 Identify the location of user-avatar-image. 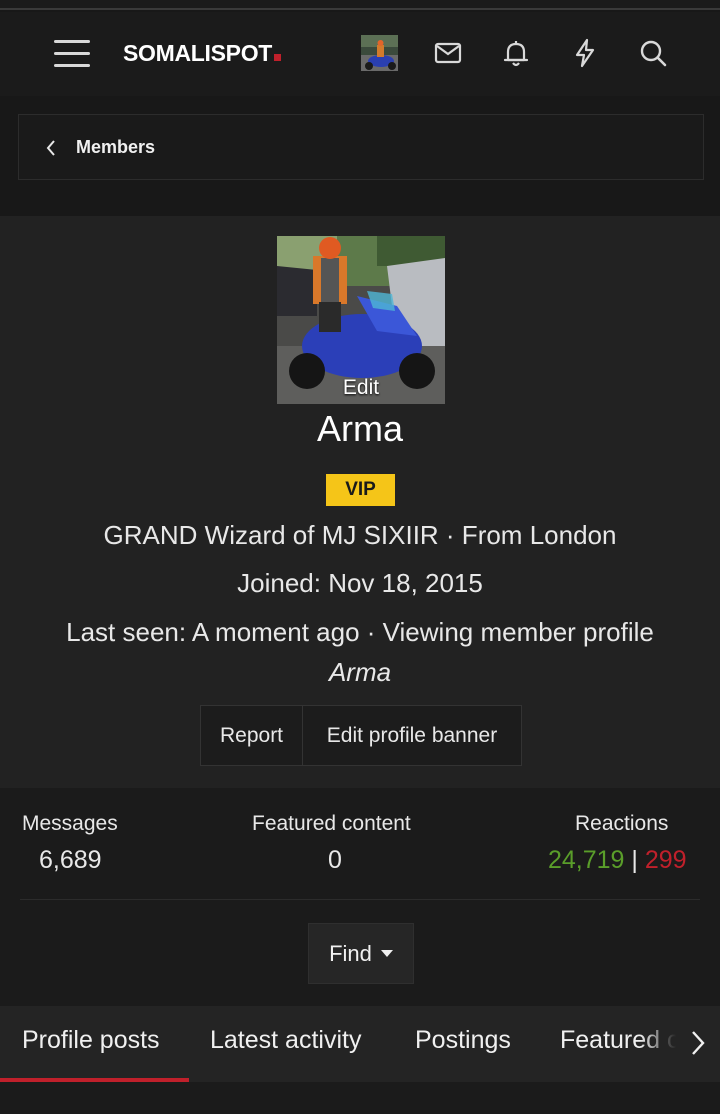
(379, 53).